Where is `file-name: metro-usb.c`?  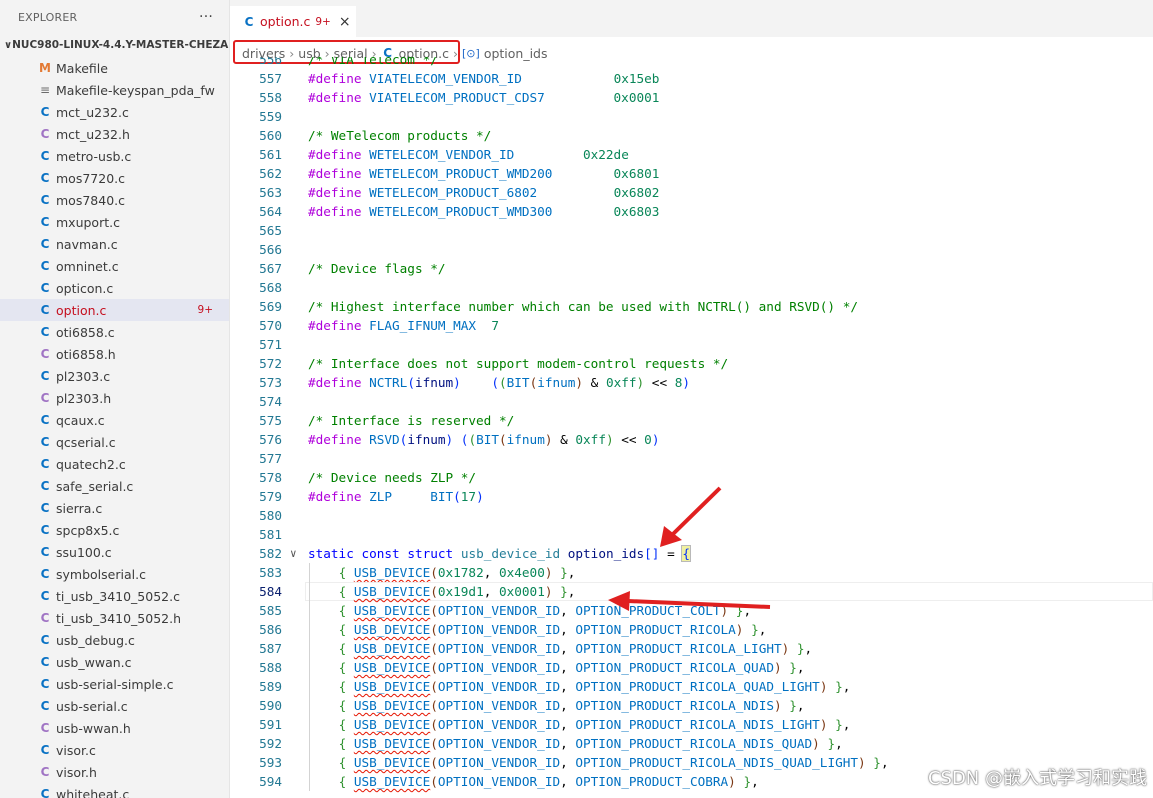
file-name: metro-usb.c is located at coordinates (94, 156).